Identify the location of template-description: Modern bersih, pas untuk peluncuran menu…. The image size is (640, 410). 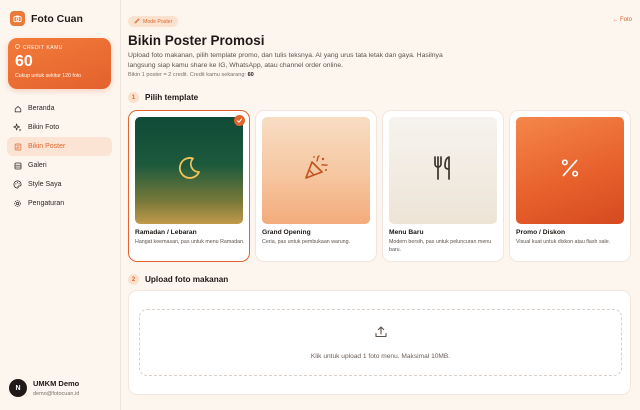
(440, 246).